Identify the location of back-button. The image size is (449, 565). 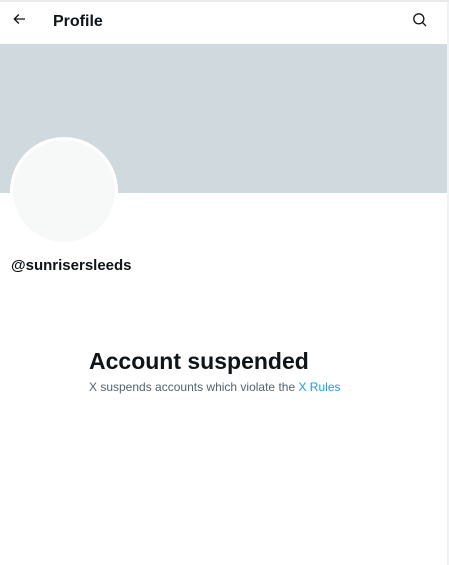
(19, 21).